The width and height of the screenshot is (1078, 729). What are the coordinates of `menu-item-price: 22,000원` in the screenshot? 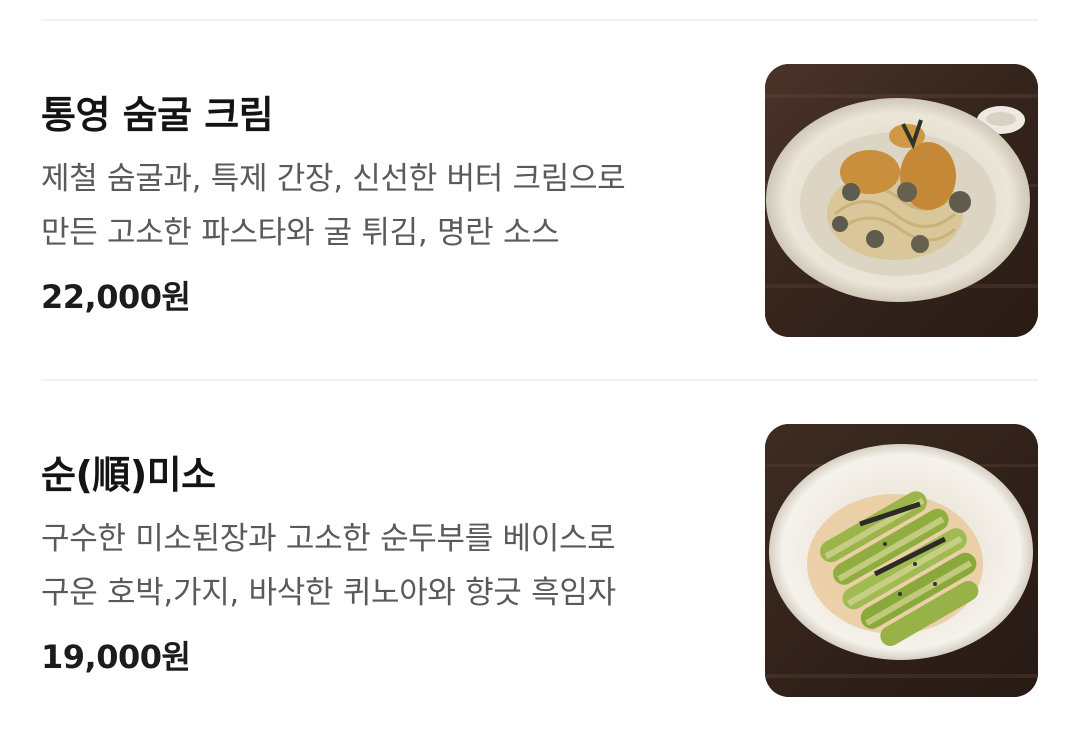 It's located at (116, 297).